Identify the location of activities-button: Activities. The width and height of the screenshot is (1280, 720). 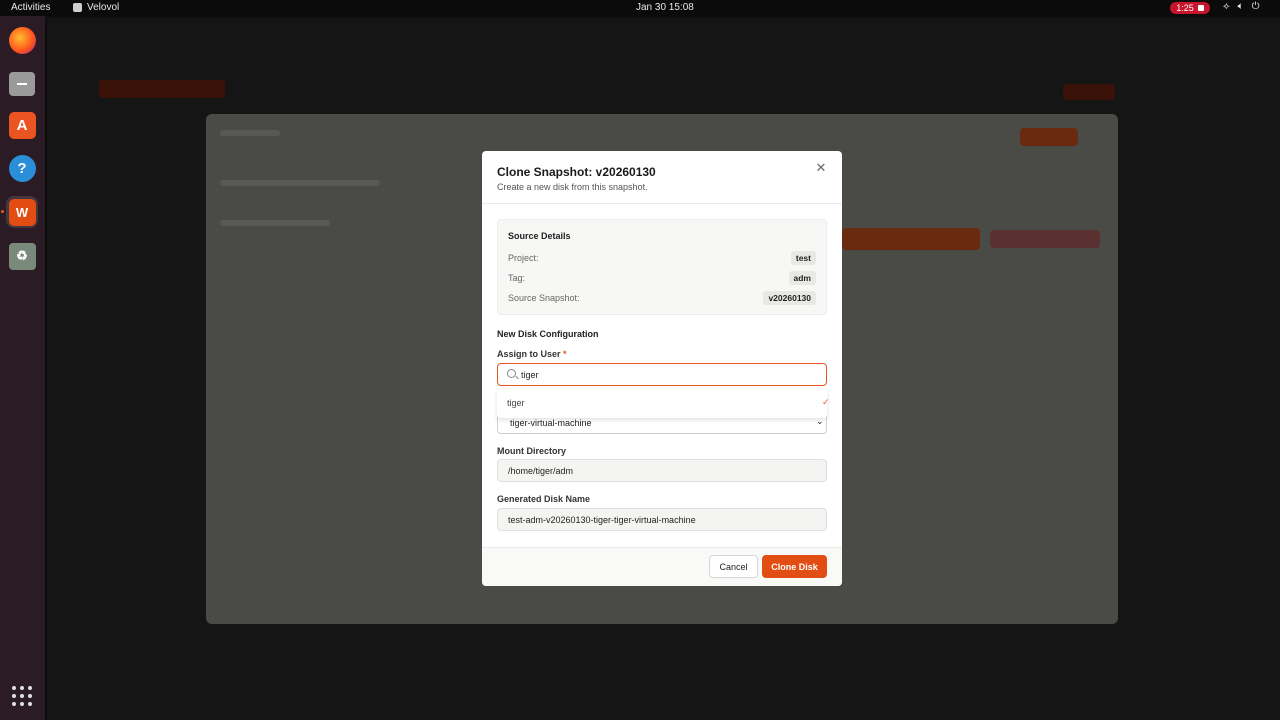
(30, 7).